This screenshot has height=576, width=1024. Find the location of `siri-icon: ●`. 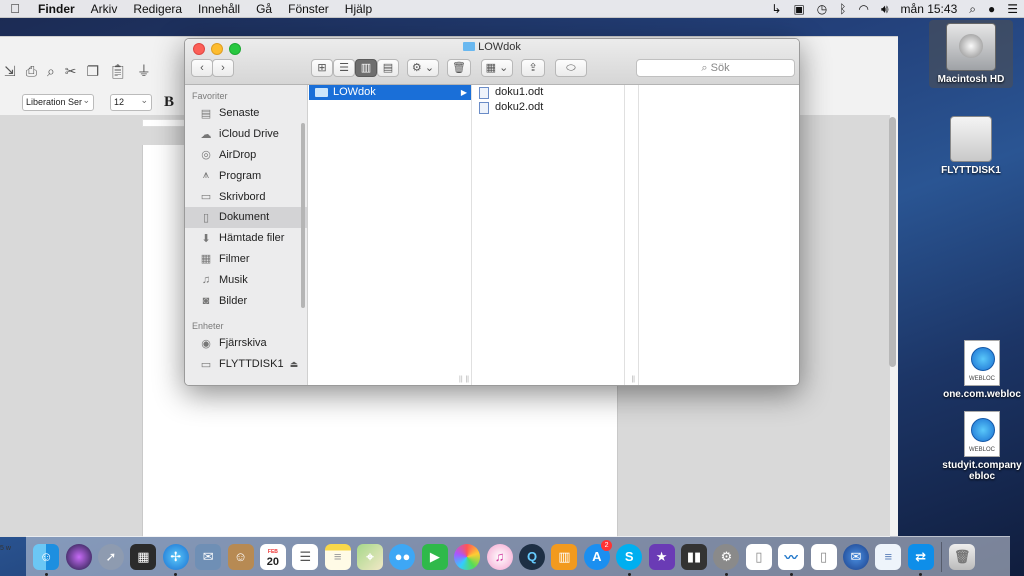

siri-icon: ● is located at coordinates (991, 9).